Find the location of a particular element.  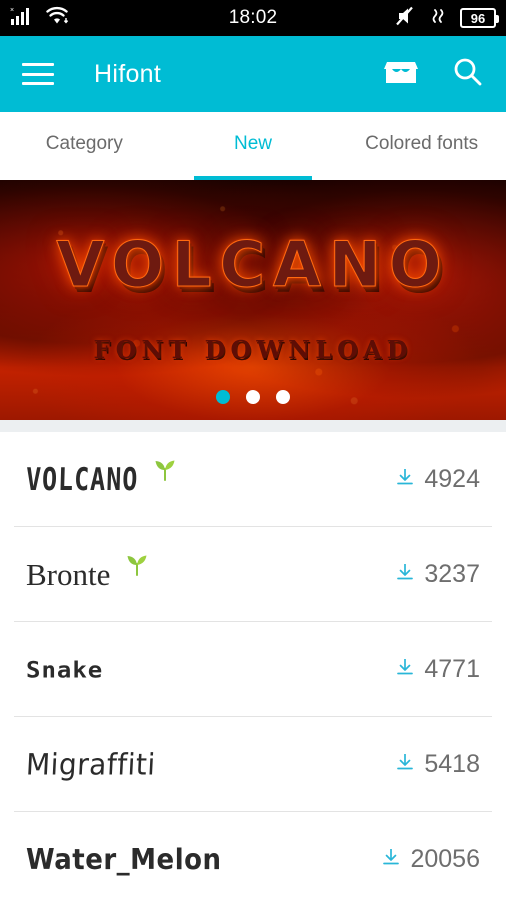

download-count-group: 4771 is located at coordinates (437, 669).